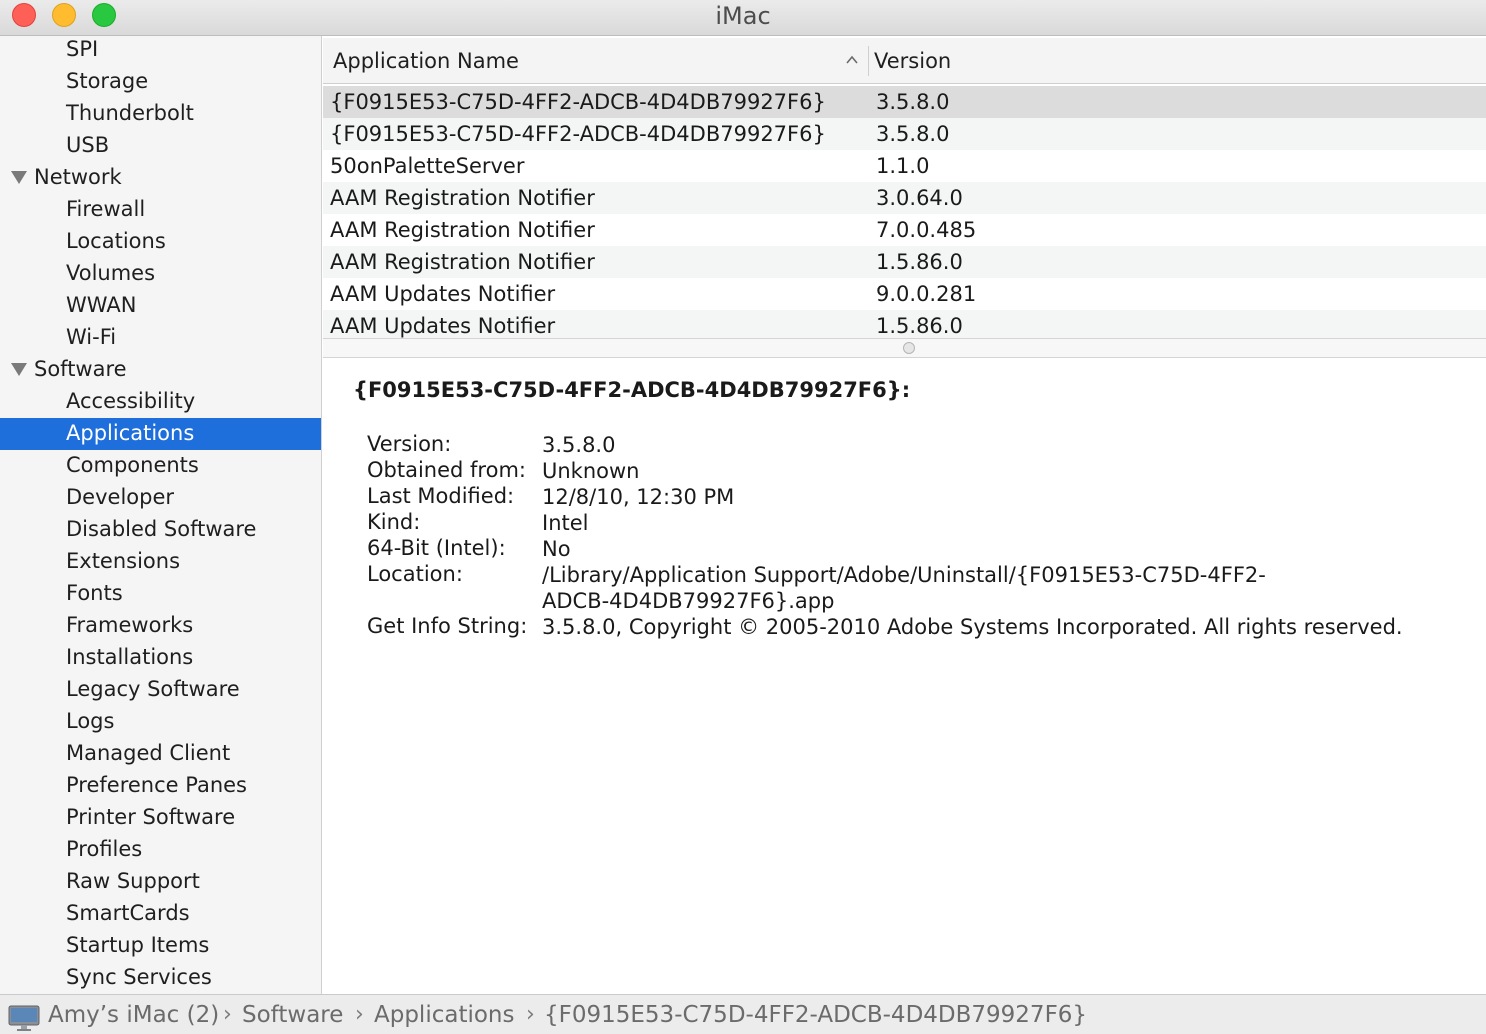 The height and width of the screenshot is (1034, 1486). What do you see at coordinates (160, 786) in the screenshot?
I see `sidebar-item: Preference Panes` at bounding box center [160, 786].